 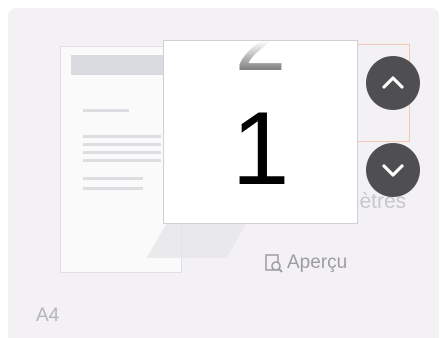 What do you see at coordinates (260, 59) in the screenshot?
I see `picker-fade-top` at bounding box center [260, 59].